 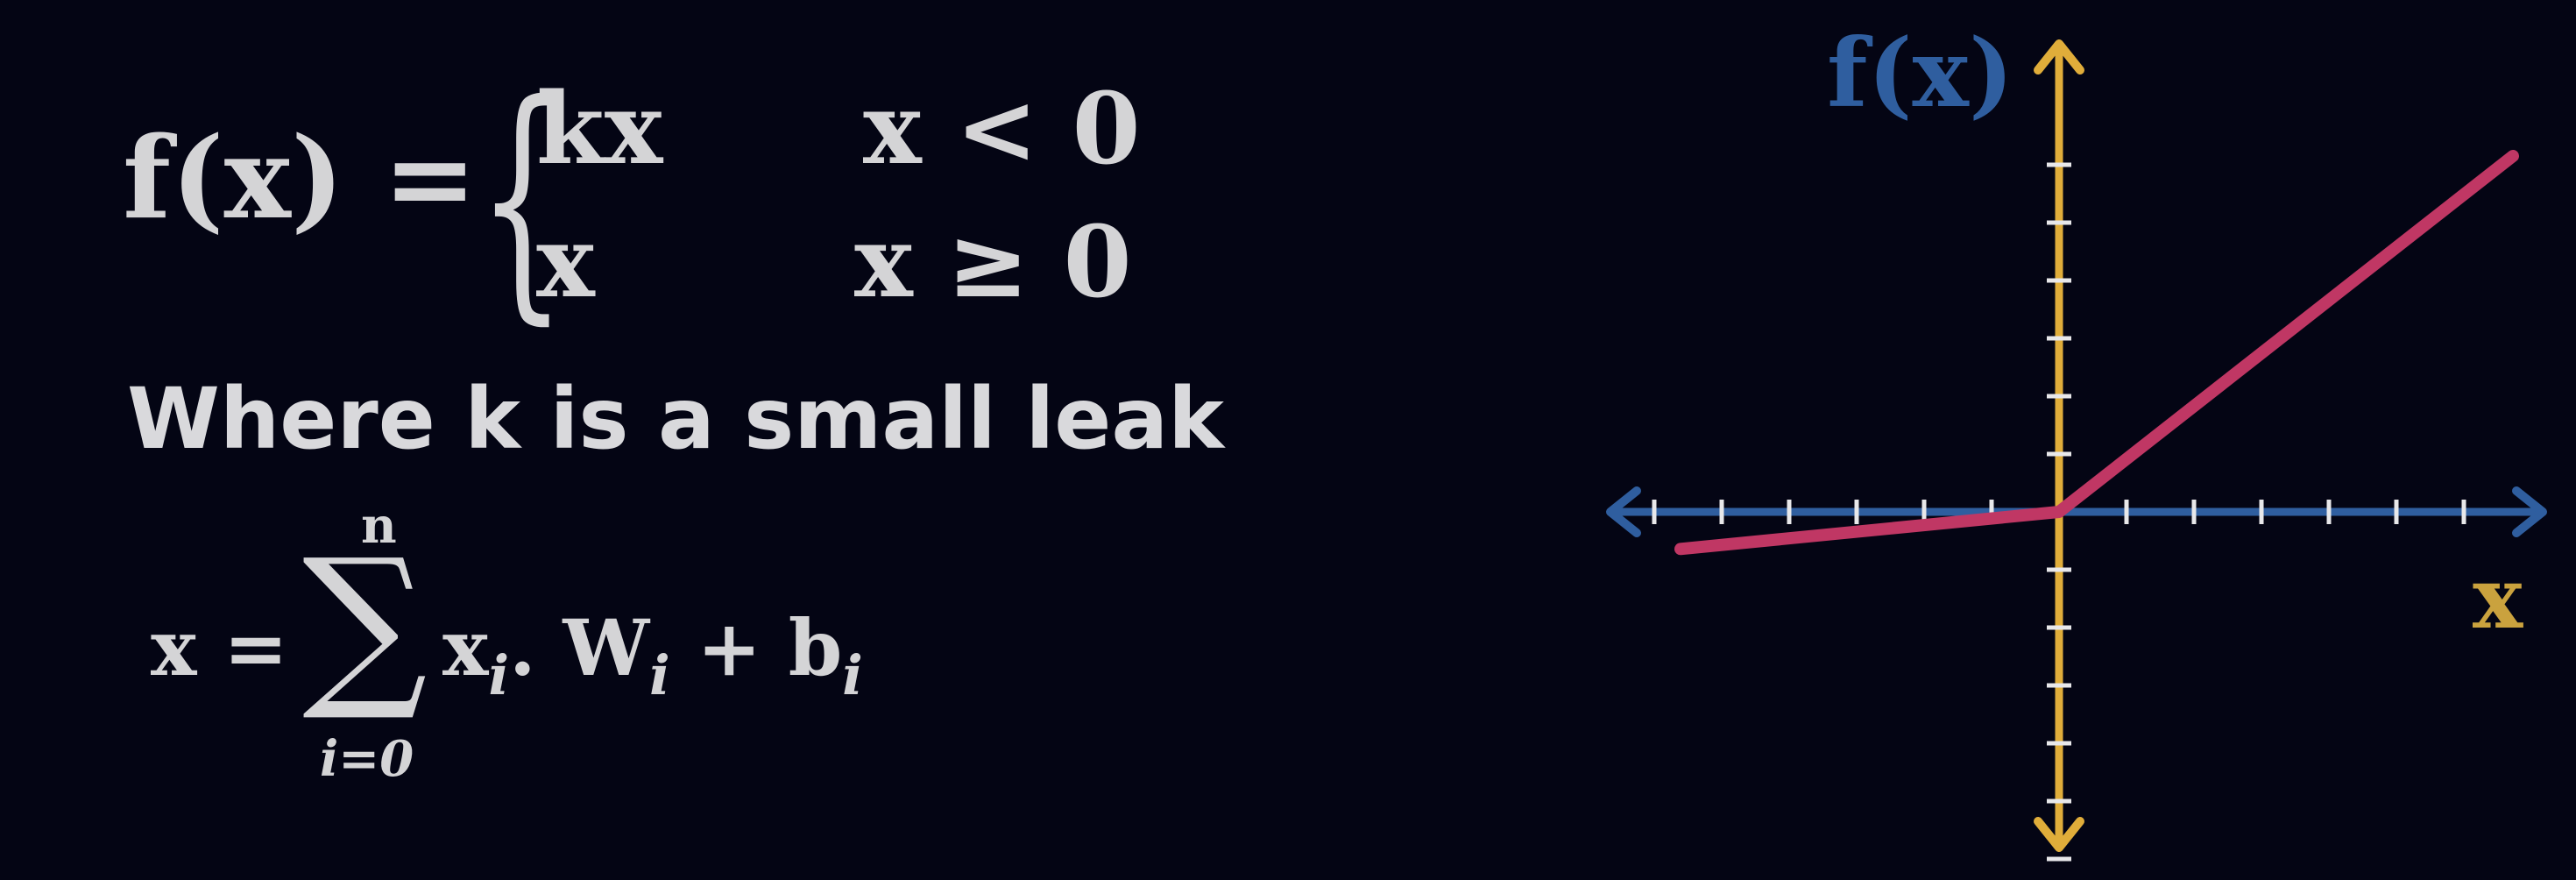 I want to click on x-axis-label: x, so click(x=2498, y=598).